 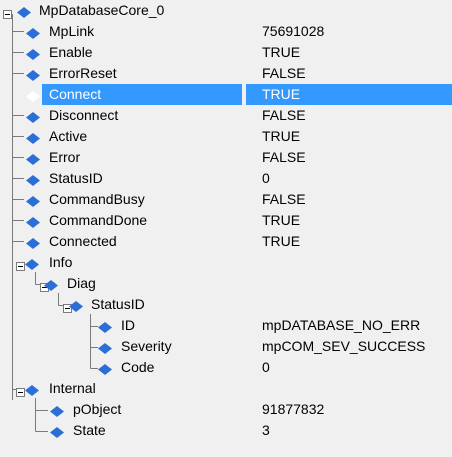 What do you see at coordinates (84, 115) in the screenshot?
I see `tree-row-label: Disconnect` at bounding box center [84, 115].